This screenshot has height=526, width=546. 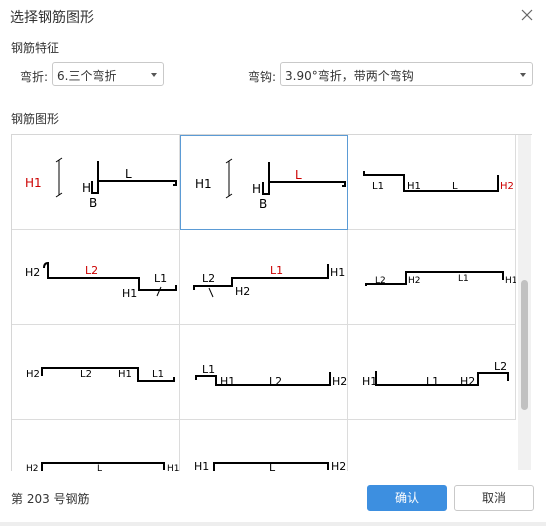 What do you see at coordinates (435, 374) in the screenshot?
I see `shape-diagram: H1 L1 H2 L2` at bounding box center [435, 374].